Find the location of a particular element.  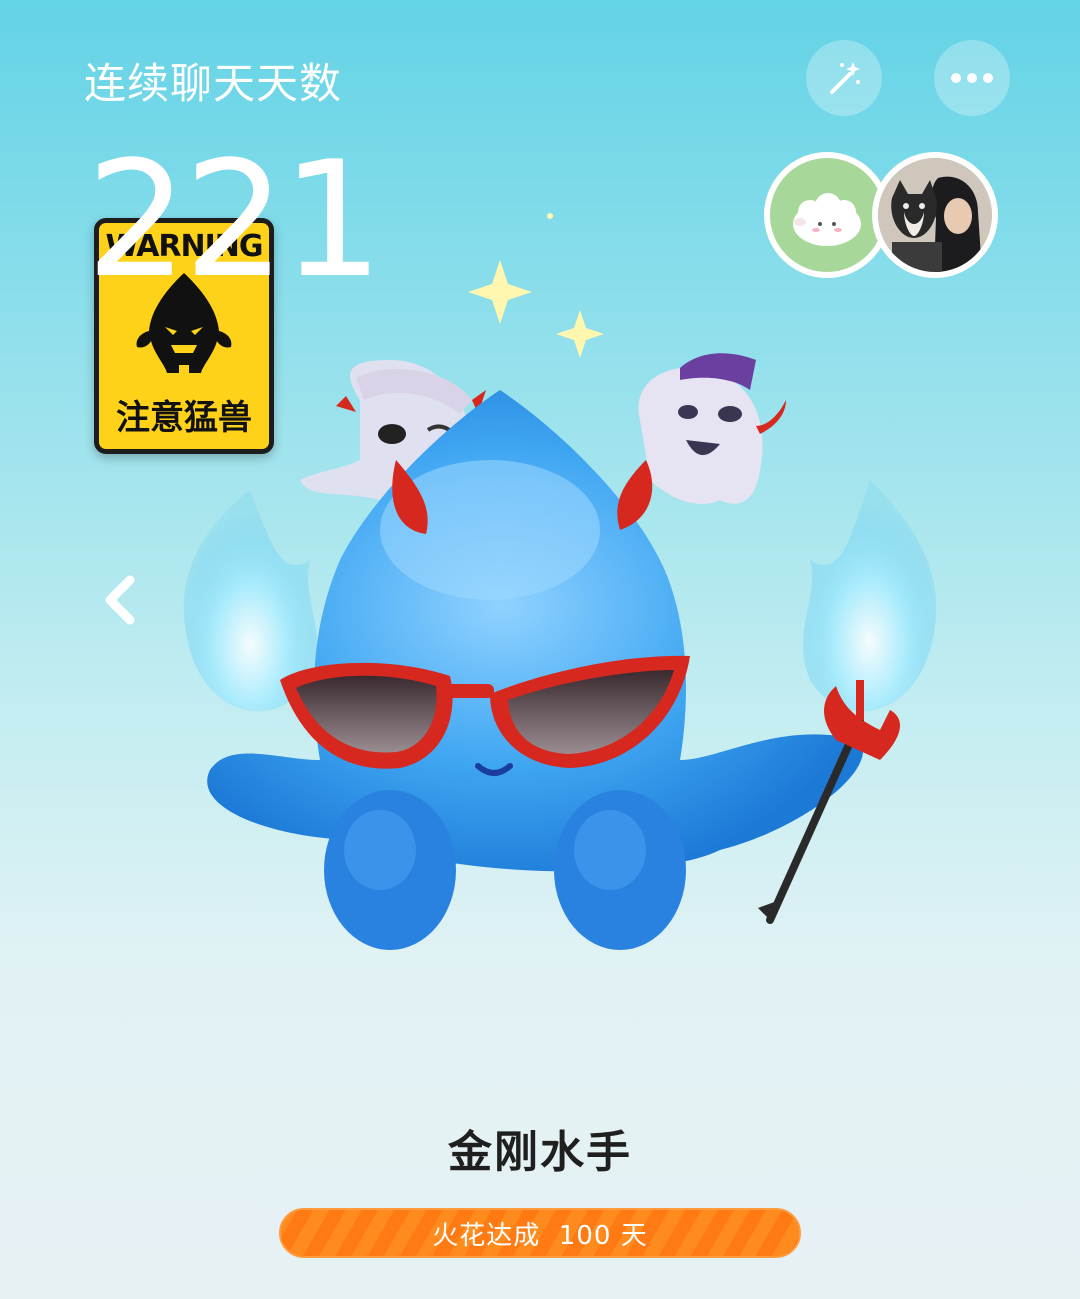

more-dots-icon is located at coordinates (972, 78).